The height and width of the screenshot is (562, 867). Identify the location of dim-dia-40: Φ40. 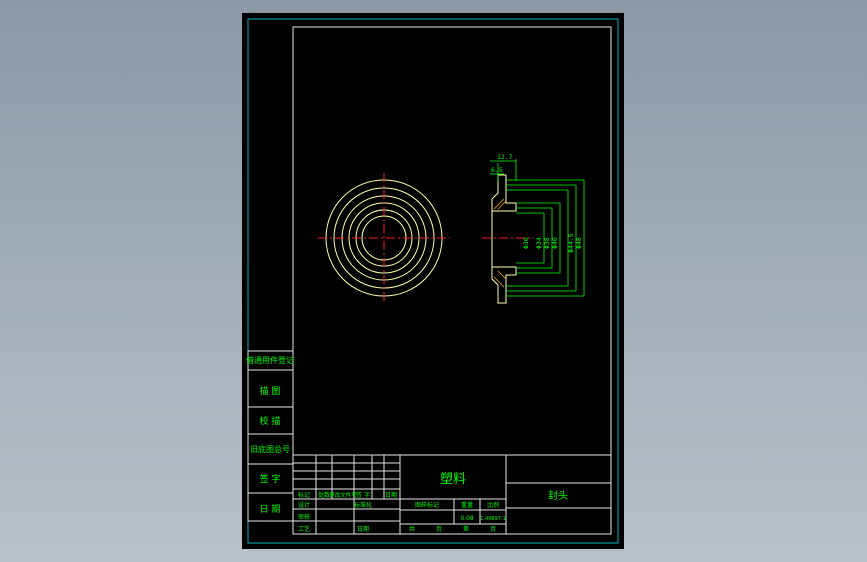
(555, 243).